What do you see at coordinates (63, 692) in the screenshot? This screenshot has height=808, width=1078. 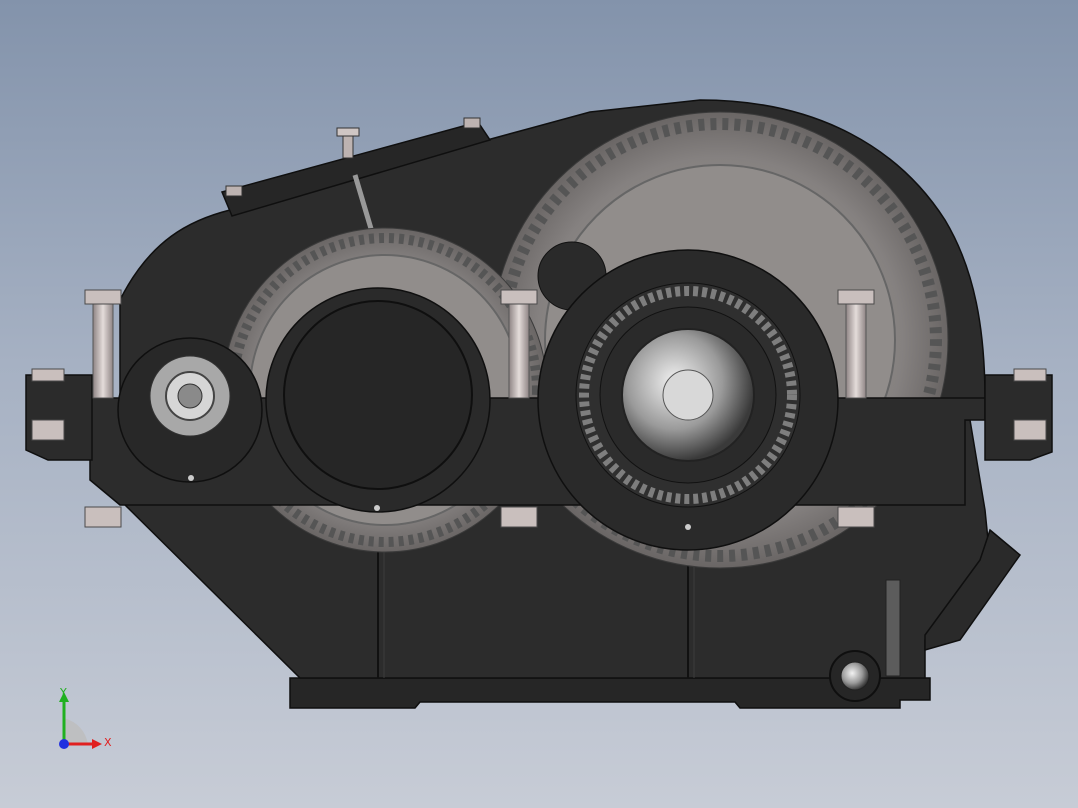 I see `y-axis-label: Y` at bounding box center [63, 692].